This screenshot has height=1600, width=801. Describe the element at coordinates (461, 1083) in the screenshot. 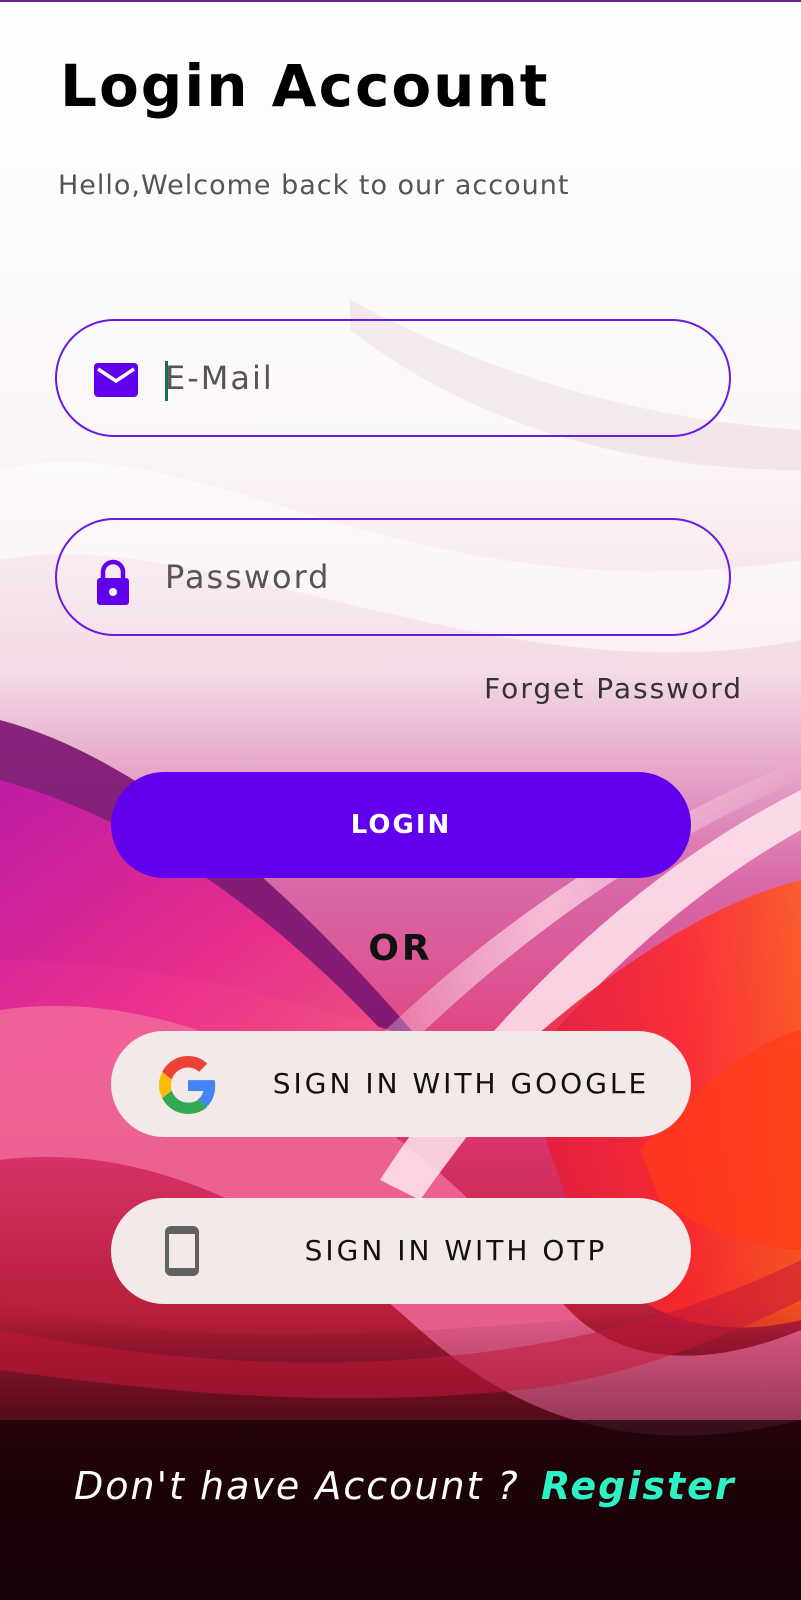

I see `google-button-label: SIGN IN WITH GOOGLE` at that location.